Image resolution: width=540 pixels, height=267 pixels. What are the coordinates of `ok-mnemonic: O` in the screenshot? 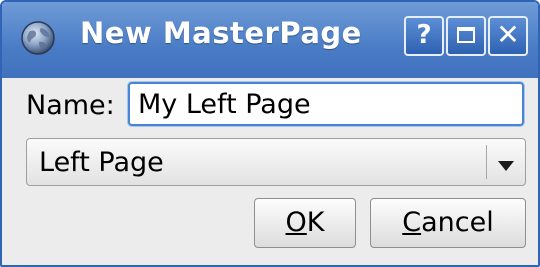 It's located at (296, 222).